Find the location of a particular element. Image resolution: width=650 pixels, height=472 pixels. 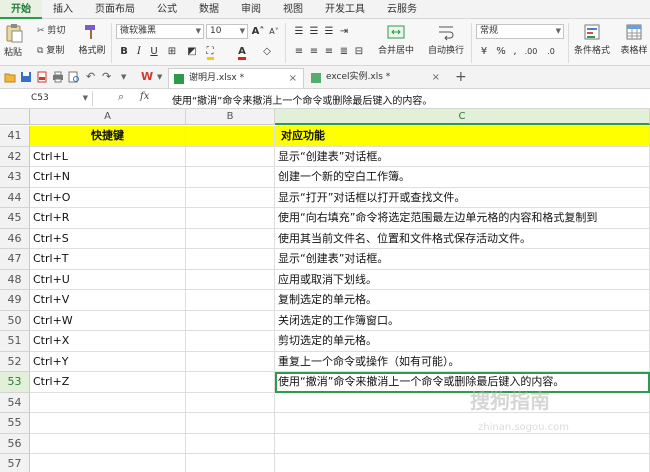

decrease-decimal-icon: .0 is located at coordinates (551, 52).